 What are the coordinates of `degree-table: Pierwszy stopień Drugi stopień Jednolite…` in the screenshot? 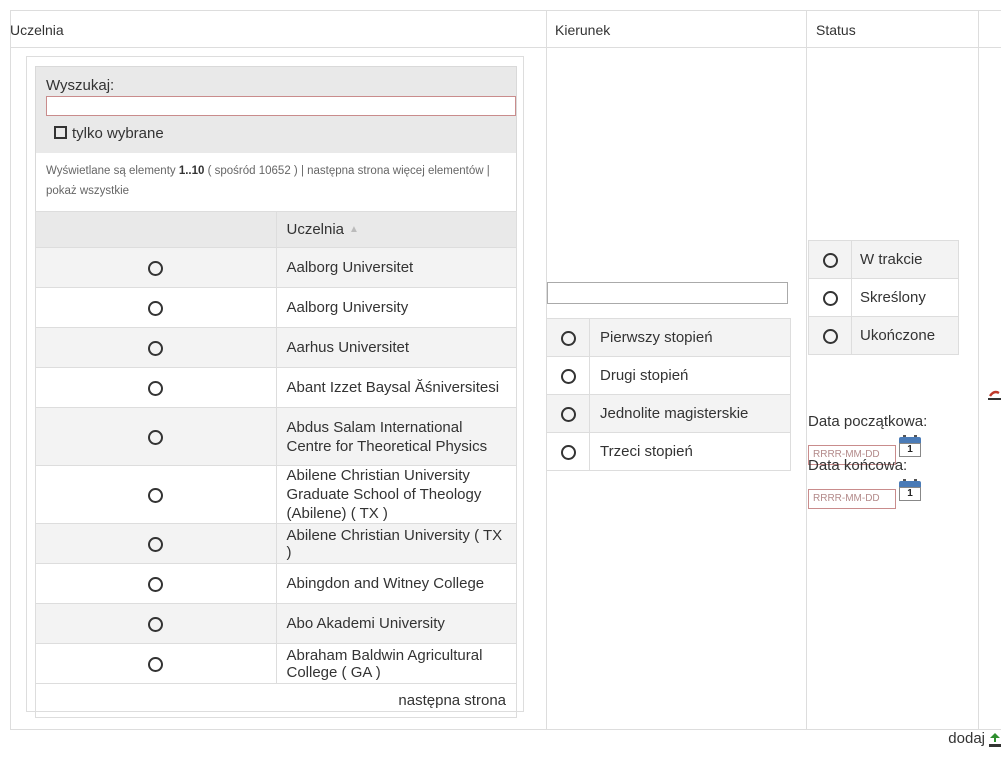 It's located at (668, 394).